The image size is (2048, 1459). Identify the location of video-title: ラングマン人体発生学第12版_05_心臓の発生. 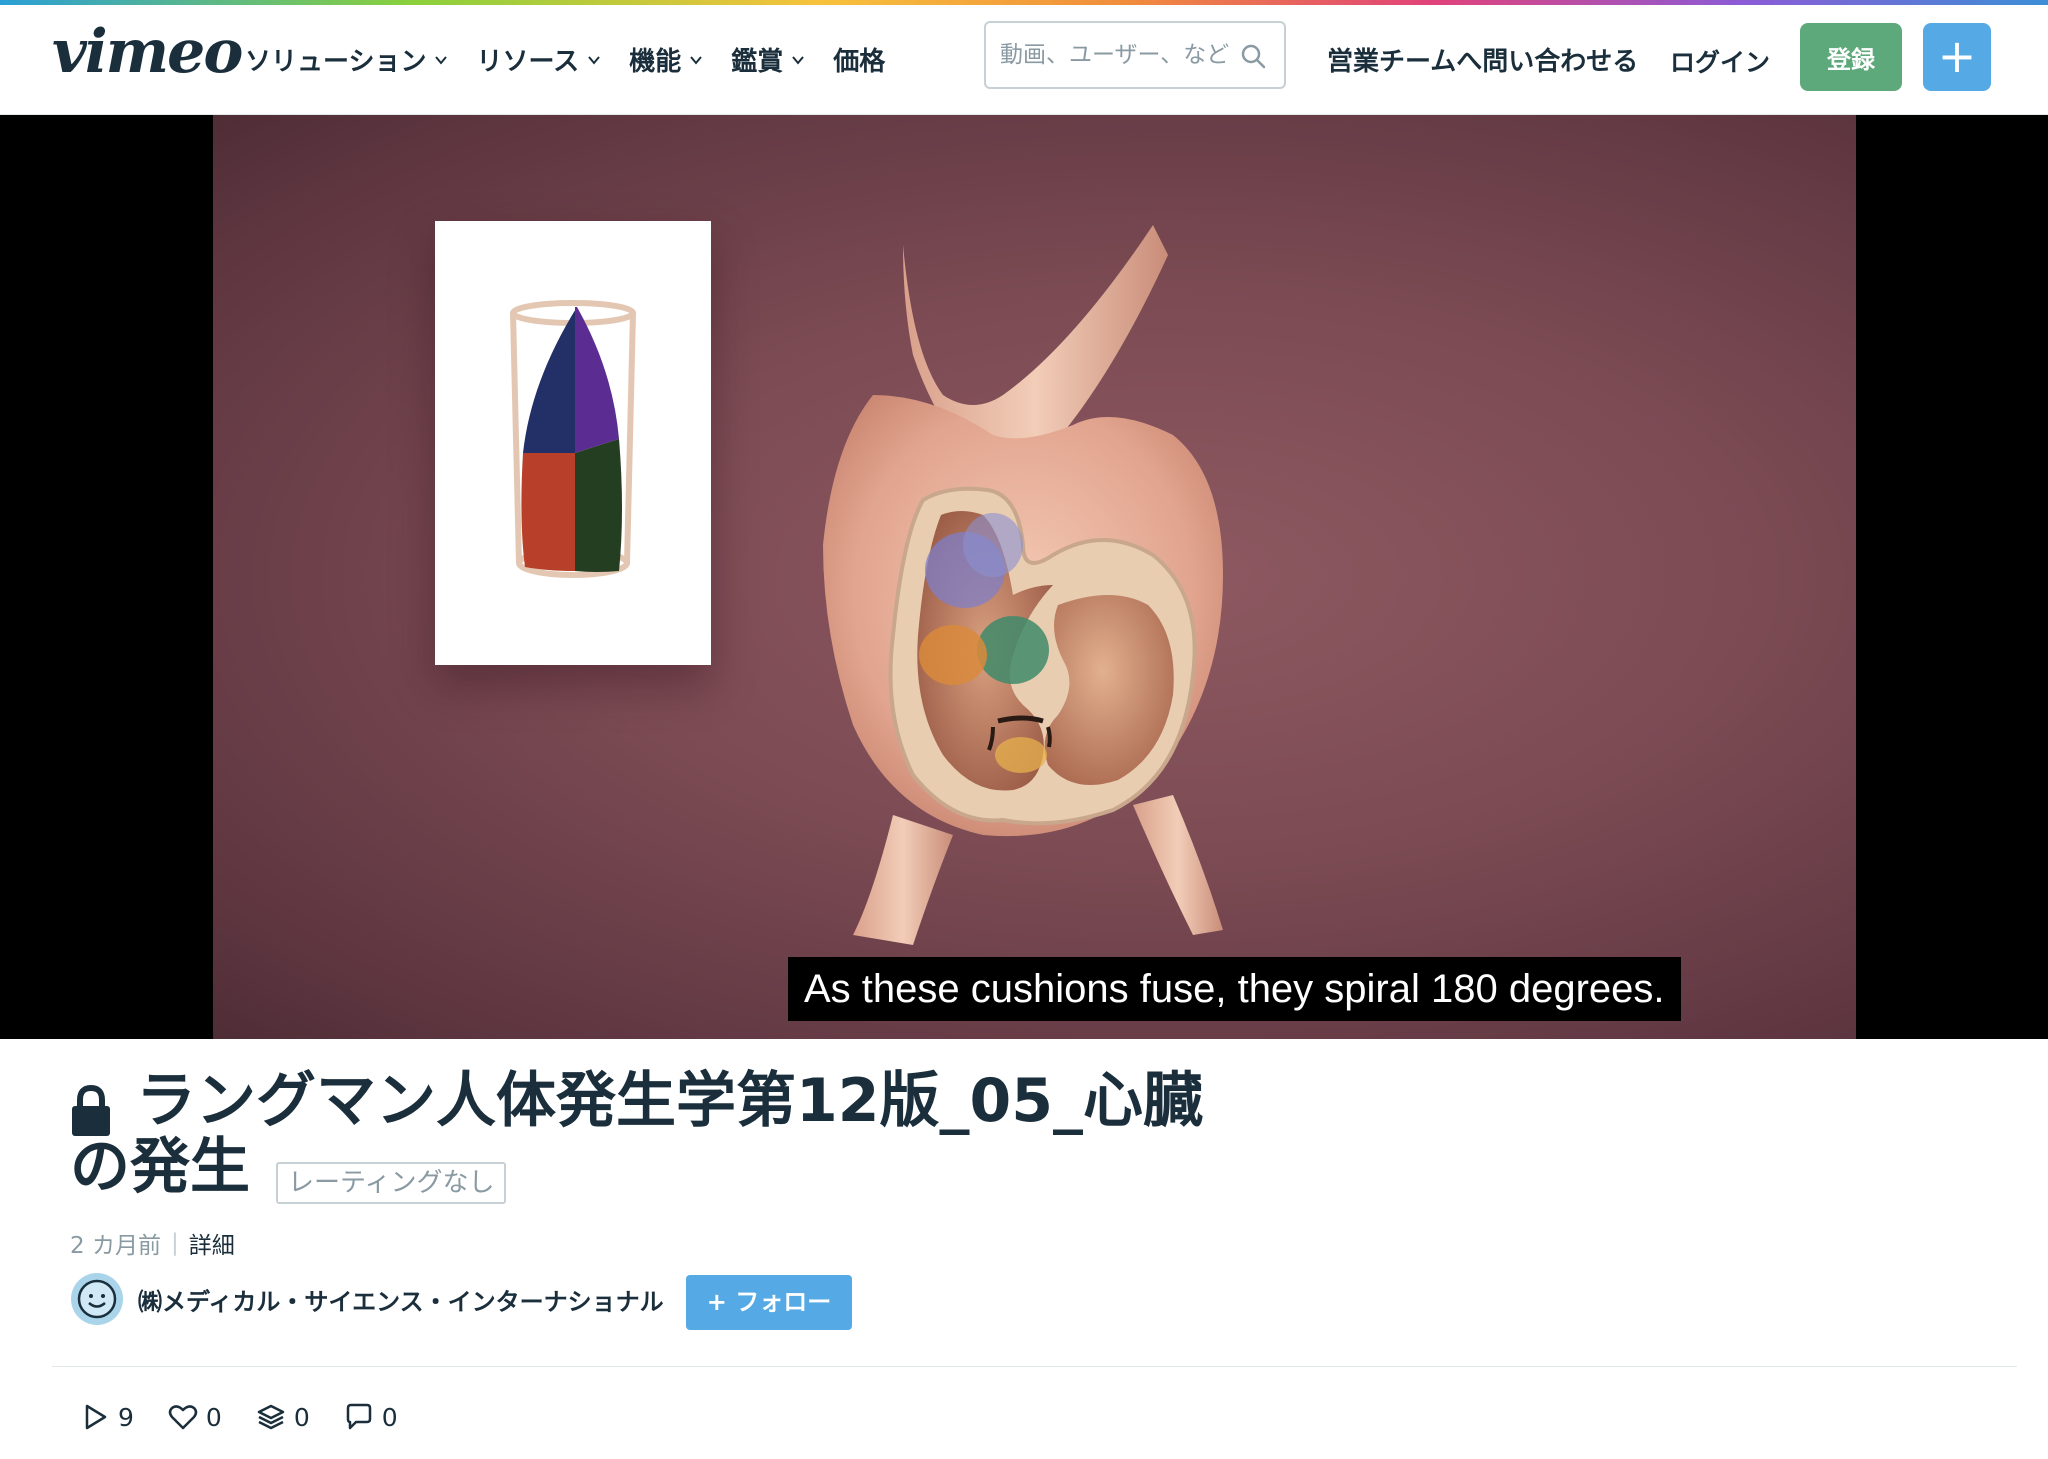
(636, 1134).